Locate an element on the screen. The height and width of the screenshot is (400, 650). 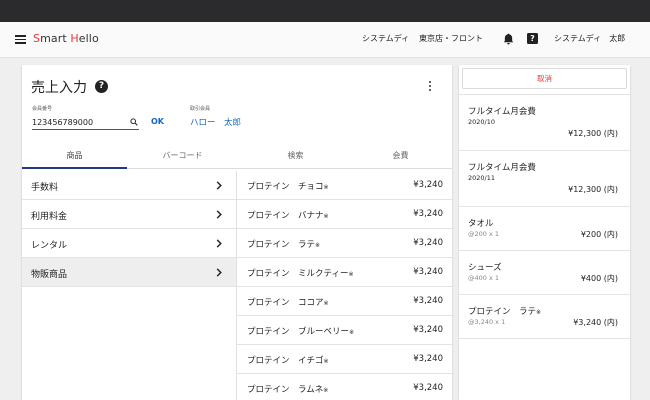
cart-item: フルタイム月会費 2020/11 ¥12,300 (内) is located at coordinates (544, 179).